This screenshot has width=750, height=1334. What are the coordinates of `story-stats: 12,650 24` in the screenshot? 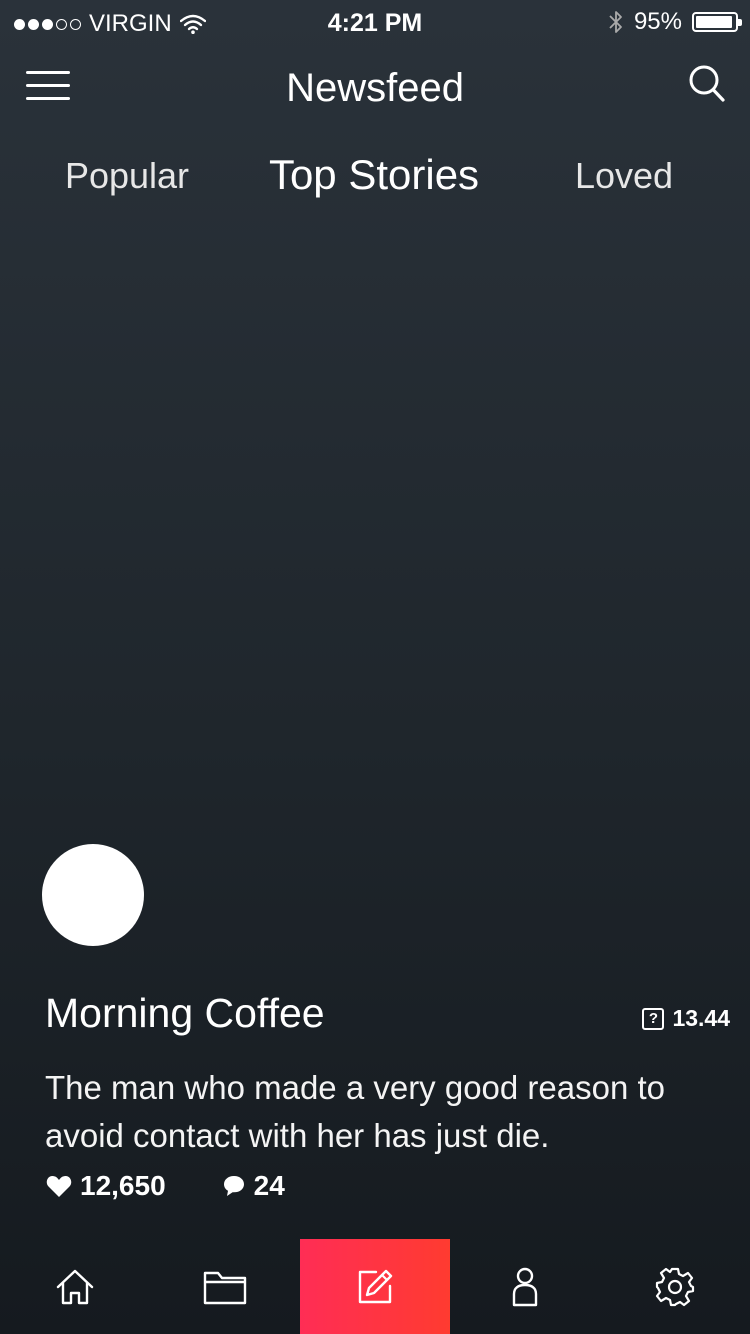 It's located at (165, 1186).